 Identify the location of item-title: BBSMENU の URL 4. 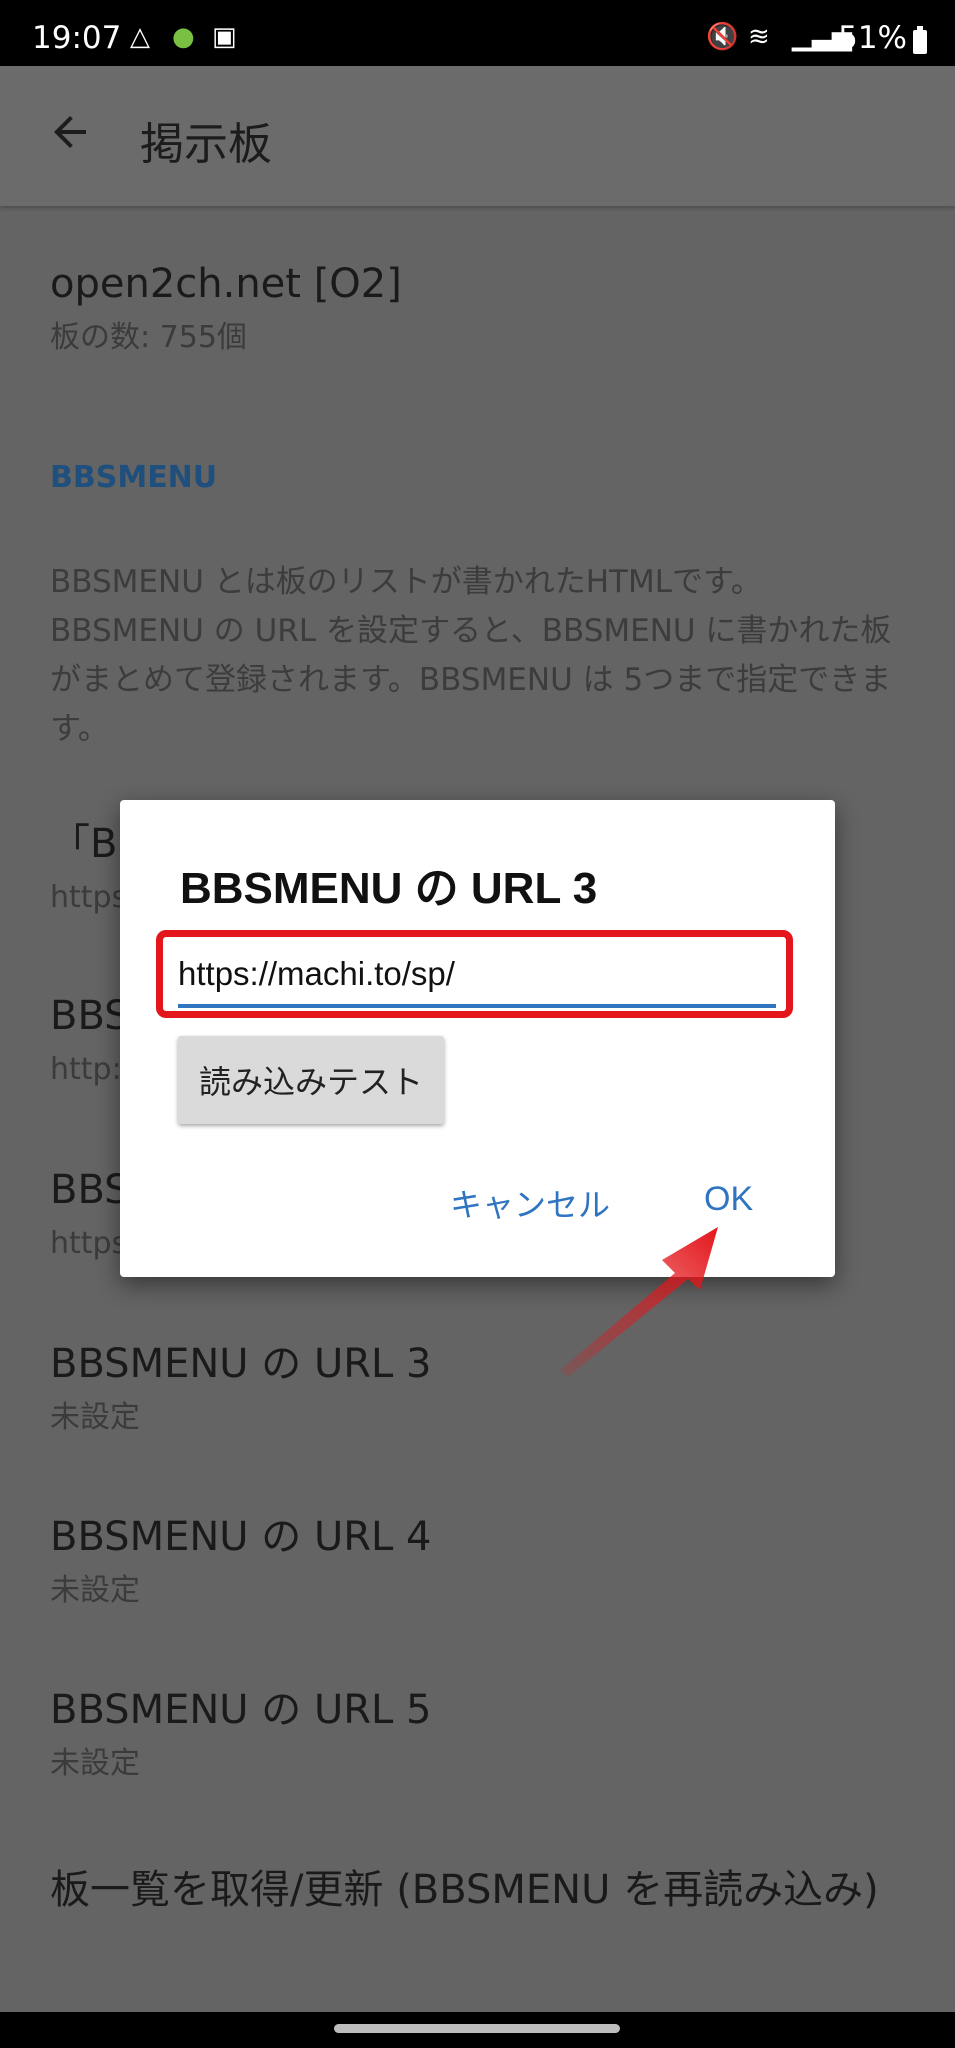
(241, 1537).